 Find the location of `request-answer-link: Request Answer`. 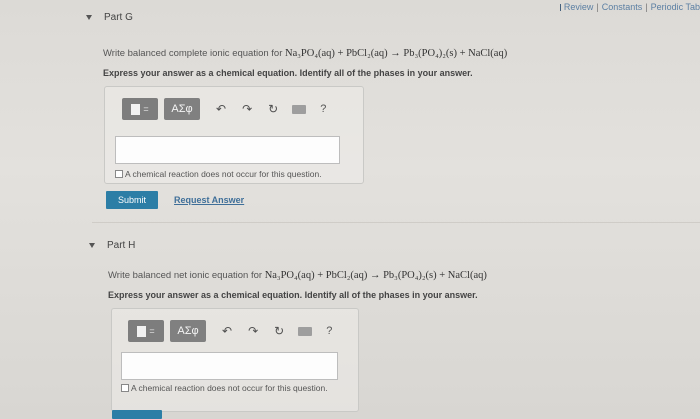

request-answer-link: Request Answer is located at coordinates (209, 200).